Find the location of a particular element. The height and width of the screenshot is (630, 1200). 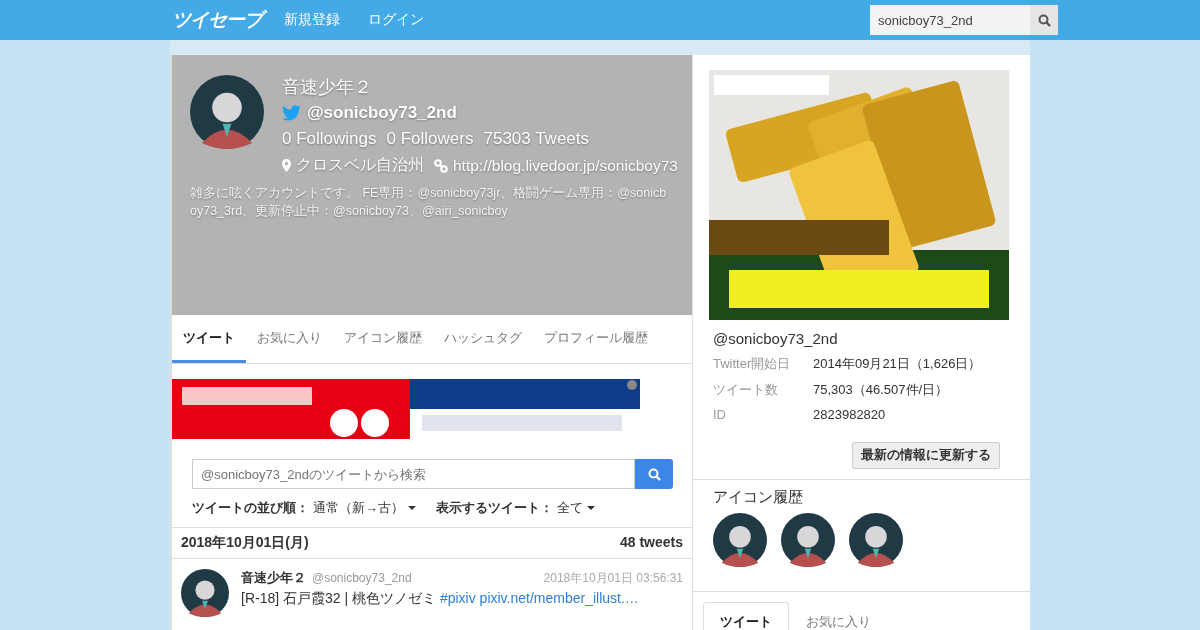

filter-dropdown: 表示するツイート： 全て is located at coordinates (515, 508).